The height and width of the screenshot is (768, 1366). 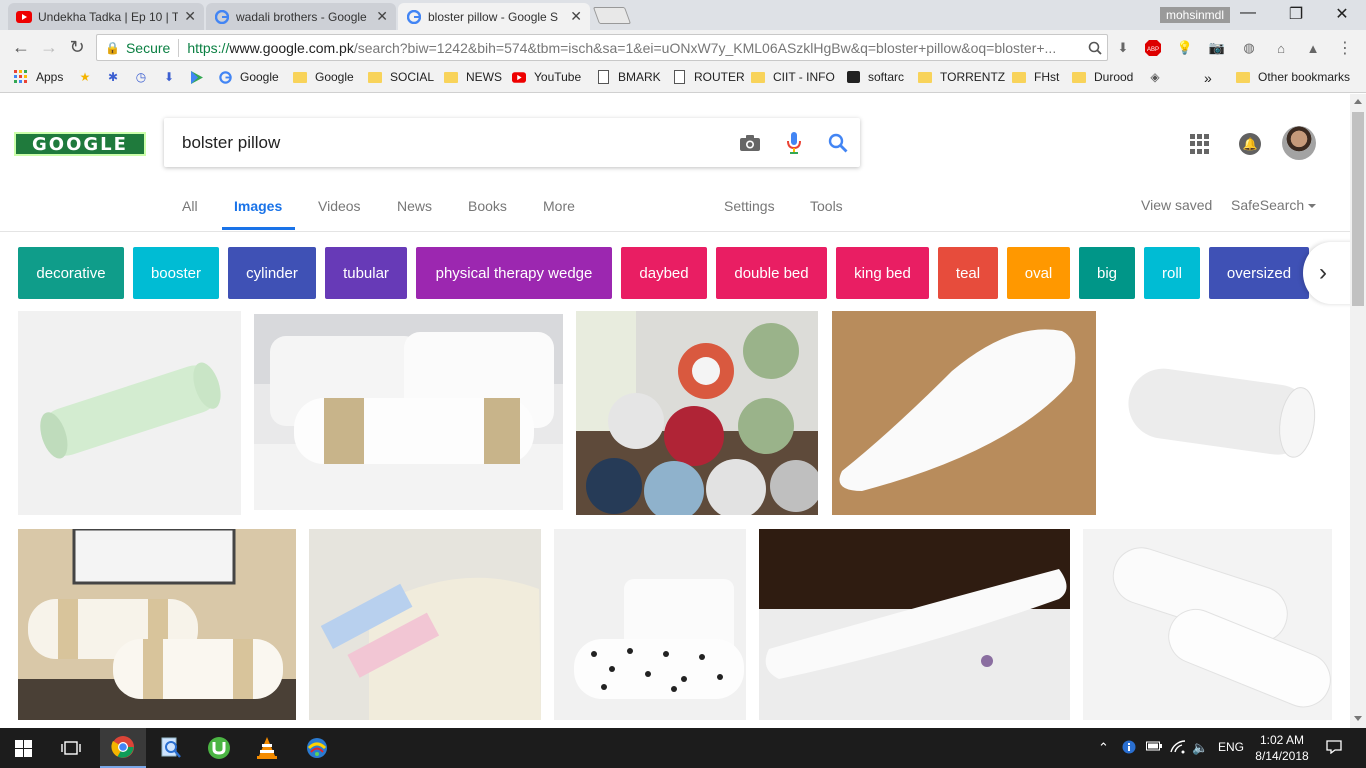 I want to click on avatar, so click(x=1299, y=143).